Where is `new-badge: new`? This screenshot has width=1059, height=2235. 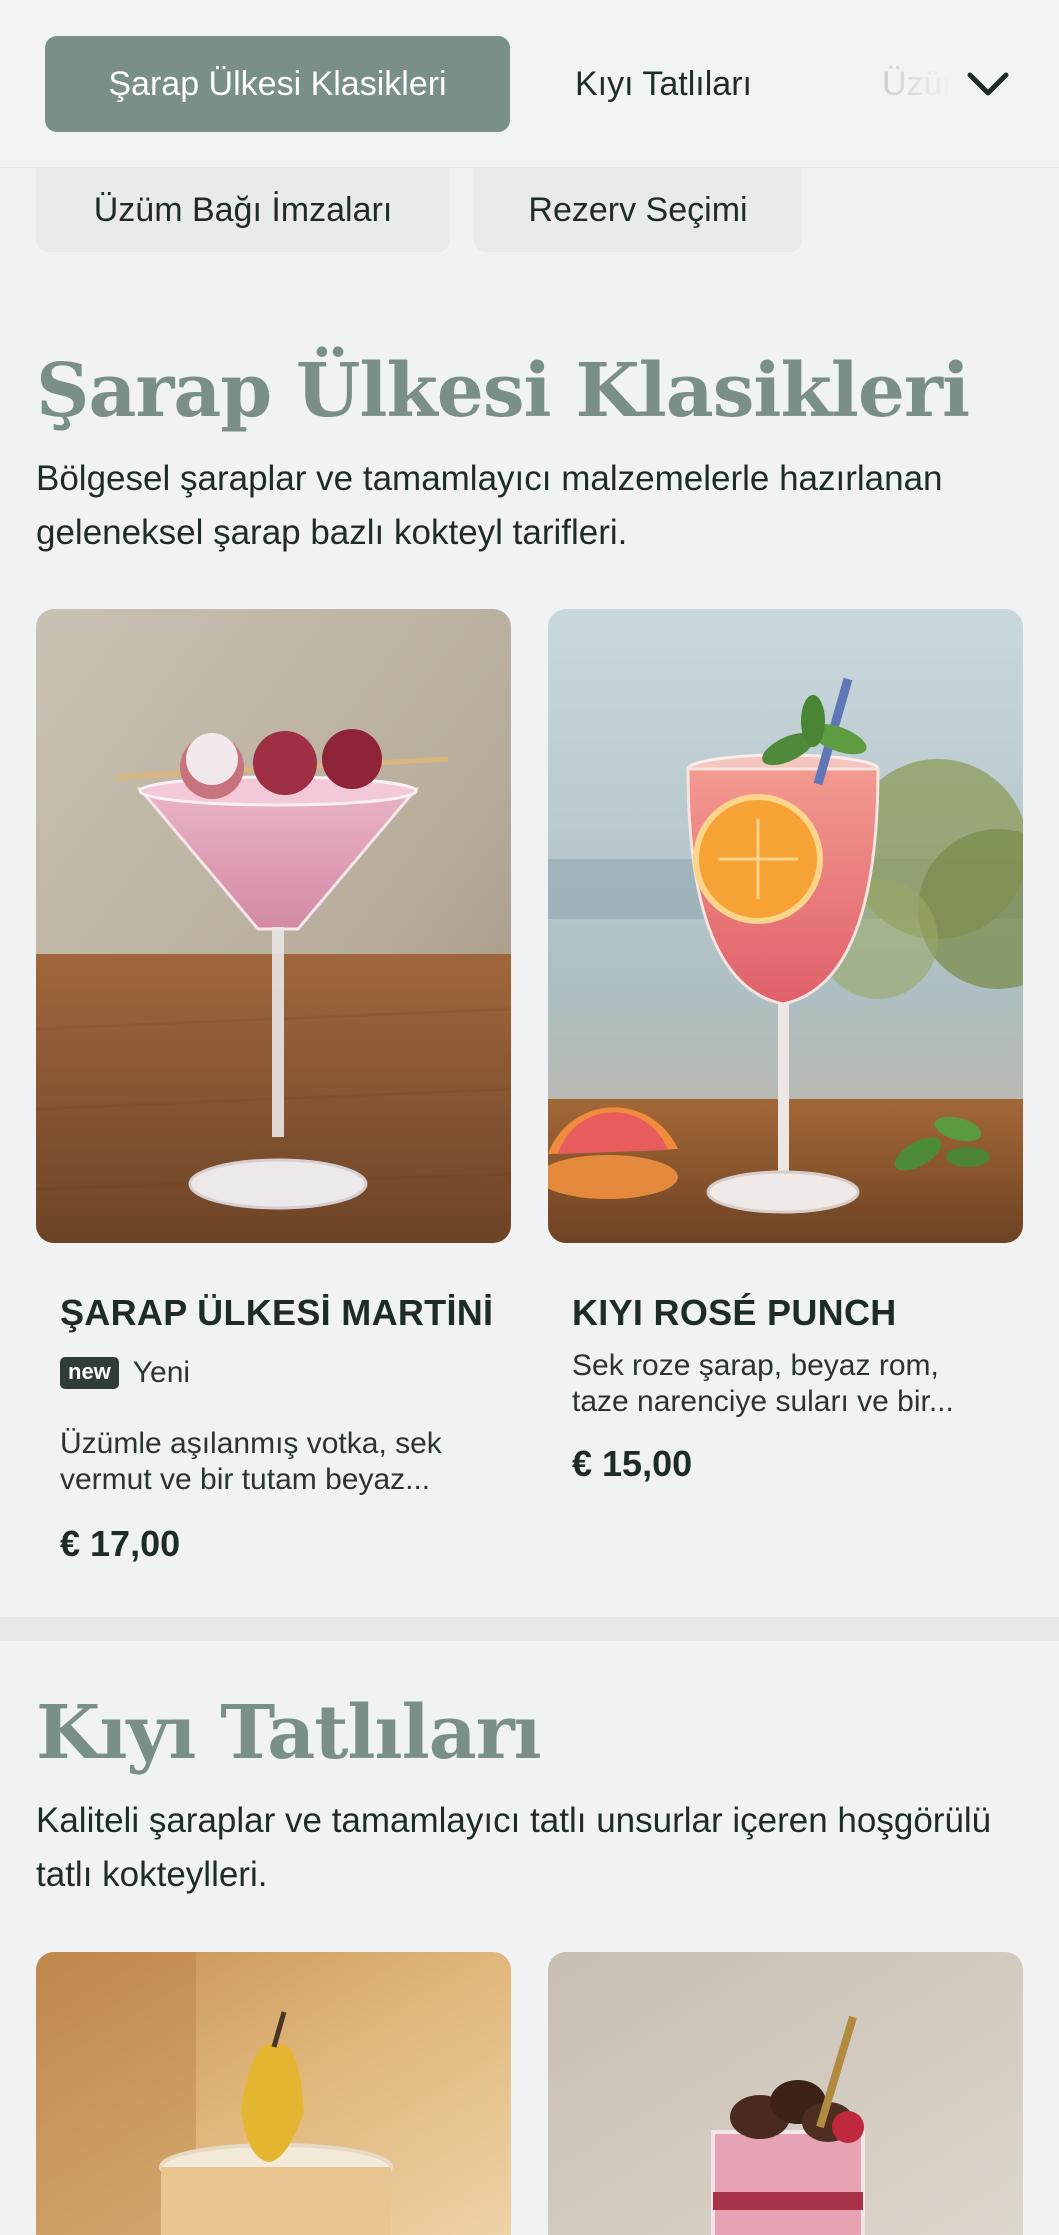
new-badge: new is located at coordinates (89, 1373).